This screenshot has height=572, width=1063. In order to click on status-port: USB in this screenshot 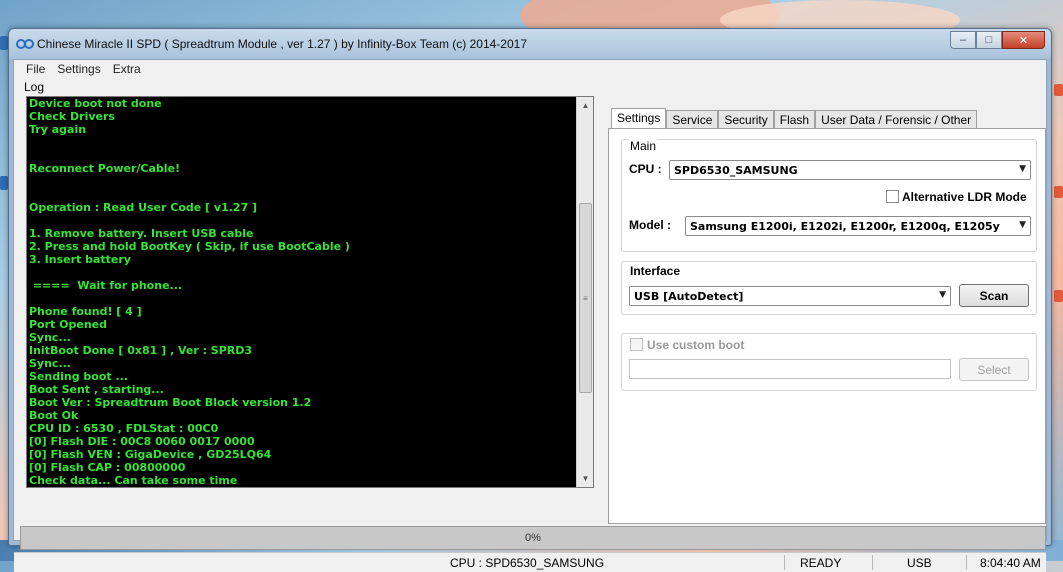, I will do `click(919, 563)`.